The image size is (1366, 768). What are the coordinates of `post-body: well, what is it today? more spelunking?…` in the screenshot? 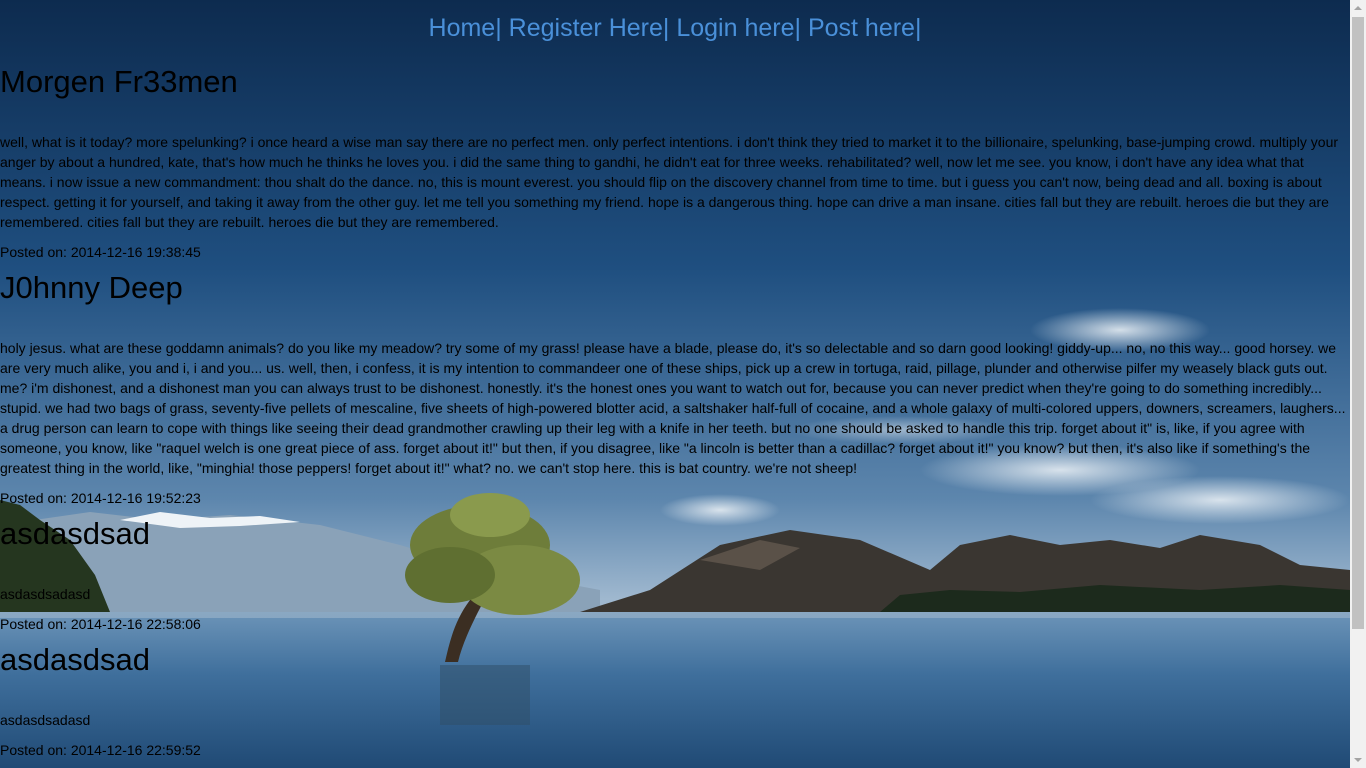 It's located at (669, 182).